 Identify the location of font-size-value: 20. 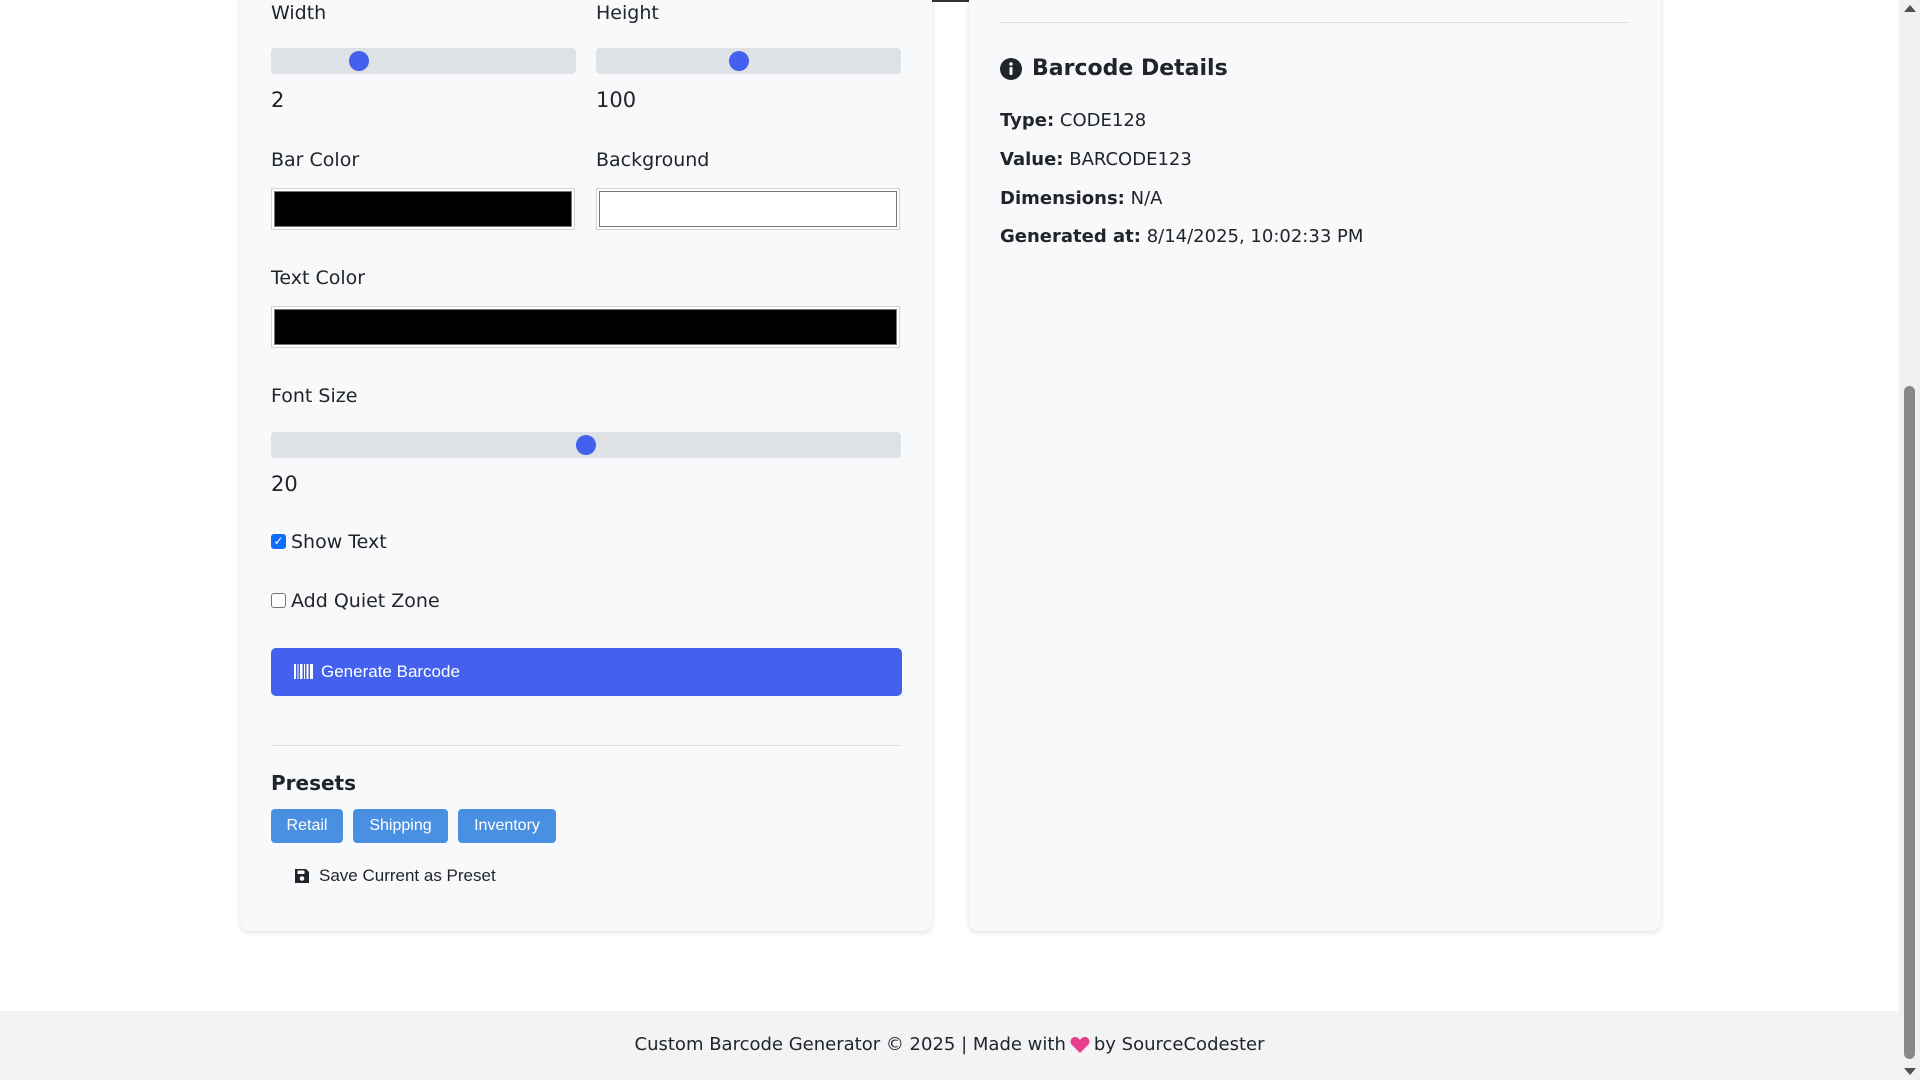
(284, 484).